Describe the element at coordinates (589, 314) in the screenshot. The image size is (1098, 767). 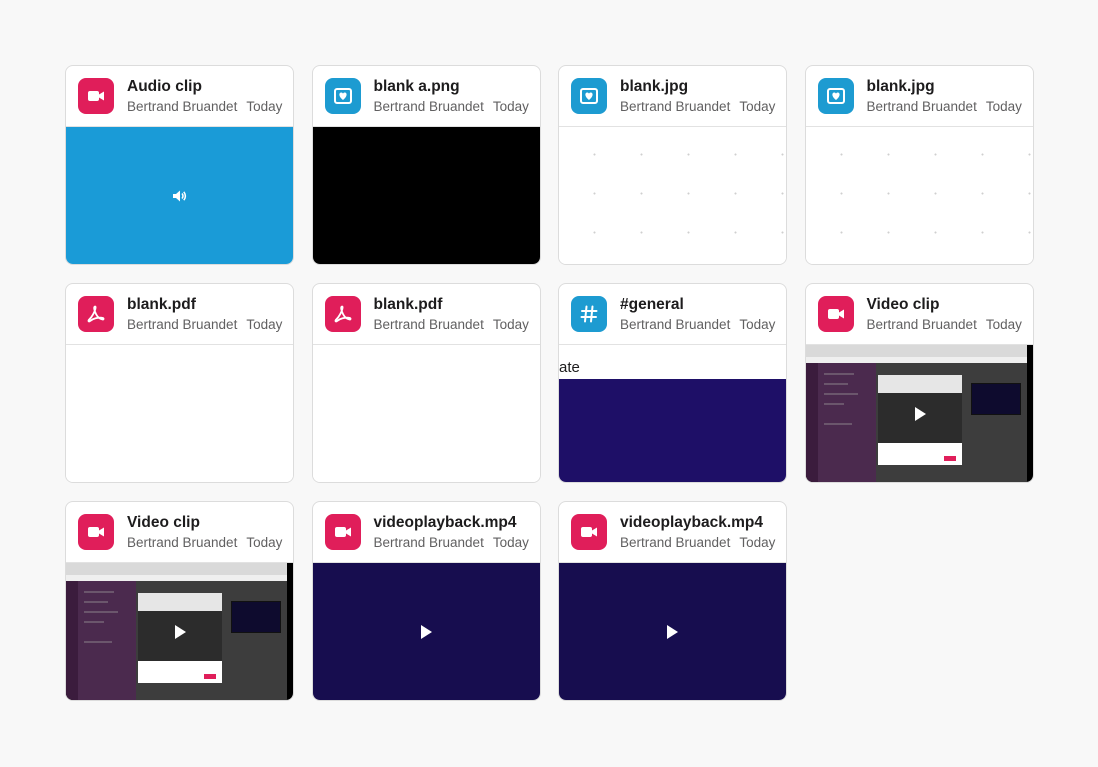
I see `hash-icon` at that location.